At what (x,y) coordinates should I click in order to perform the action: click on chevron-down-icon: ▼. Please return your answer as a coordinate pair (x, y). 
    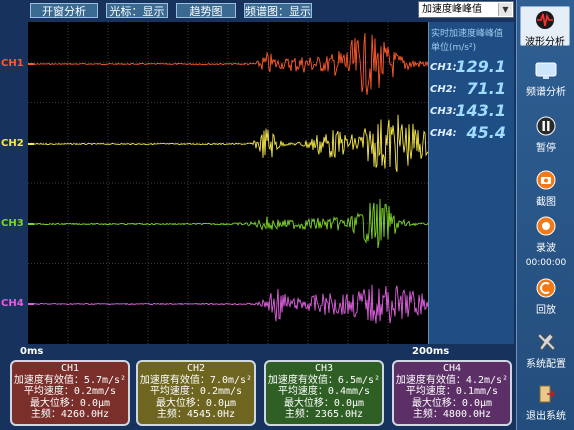
    Looking at the image, I should click on (505, 9).